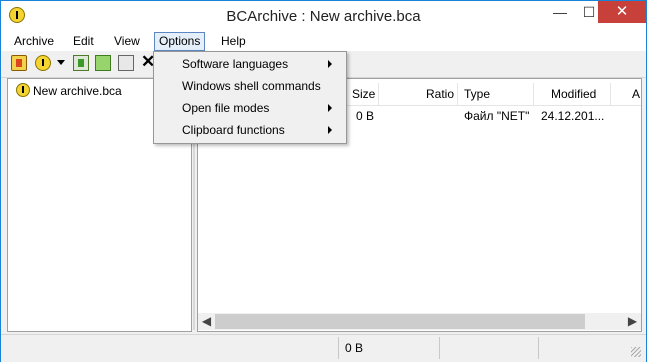 Image resolution: width=647 pixels, height=362 pixels. What do you see at coordinates (233, 41) in the screenshot?
I see `menu-help: Help` at bounding box center [233, 41].